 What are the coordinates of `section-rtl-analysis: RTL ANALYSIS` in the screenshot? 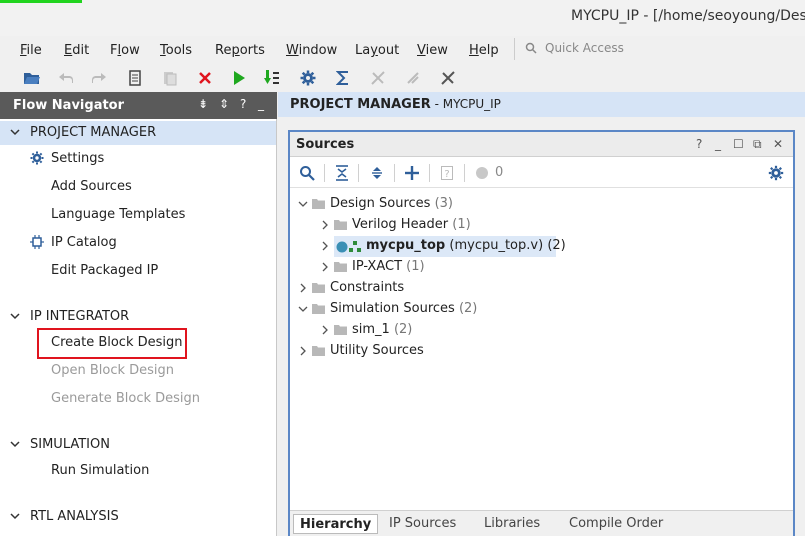 It's located at (138, 517).